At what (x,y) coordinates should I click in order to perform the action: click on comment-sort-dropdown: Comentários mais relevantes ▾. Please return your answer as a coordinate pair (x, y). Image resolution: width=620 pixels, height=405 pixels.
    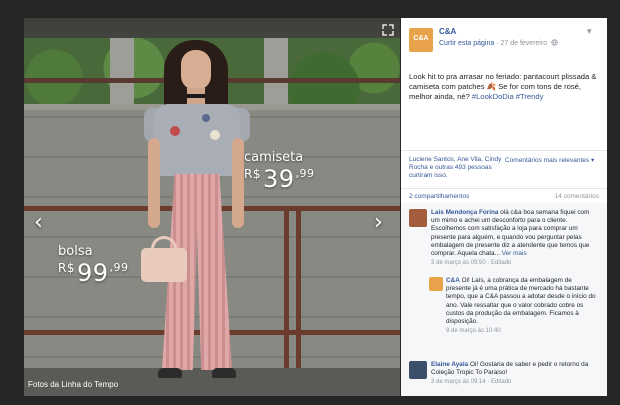
    Looking at the image, I should click on (549, 160).